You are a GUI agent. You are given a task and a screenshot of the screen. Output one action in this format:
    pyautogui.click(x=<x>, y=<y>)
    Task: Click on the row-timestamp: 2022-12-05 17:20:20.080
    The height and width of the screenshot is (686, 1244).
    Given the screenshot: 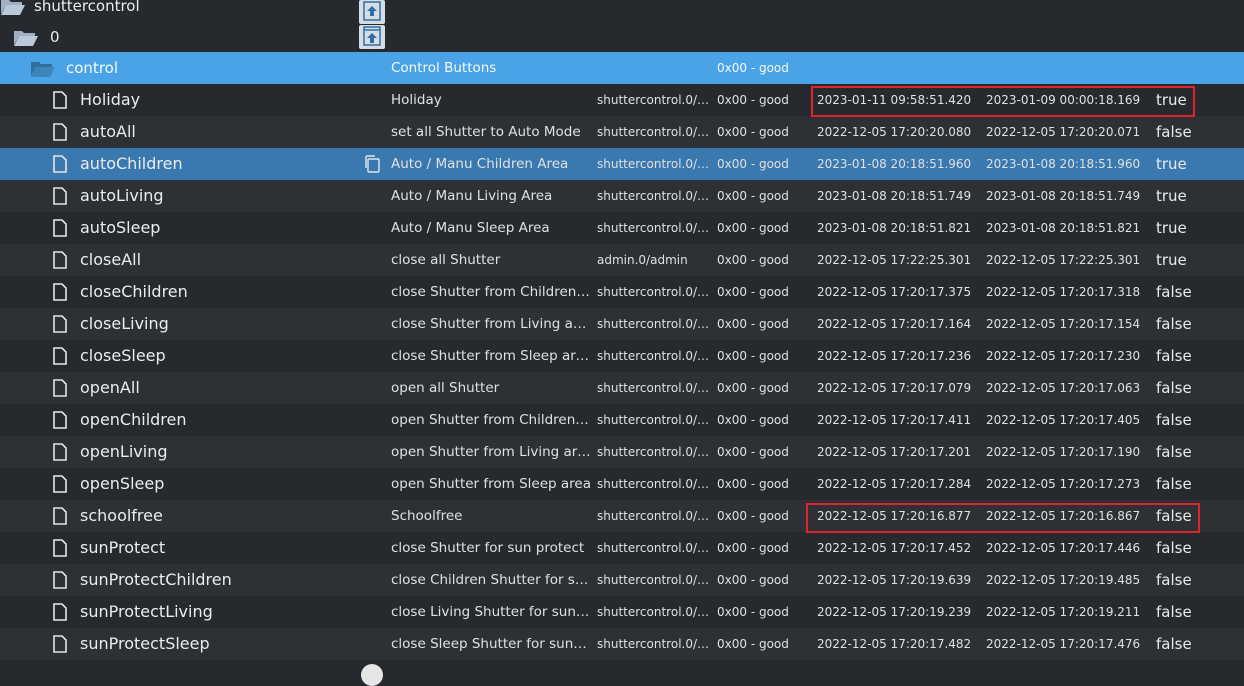 What is the action you would take?
    pyautogui.click(x=894, y=132)
    